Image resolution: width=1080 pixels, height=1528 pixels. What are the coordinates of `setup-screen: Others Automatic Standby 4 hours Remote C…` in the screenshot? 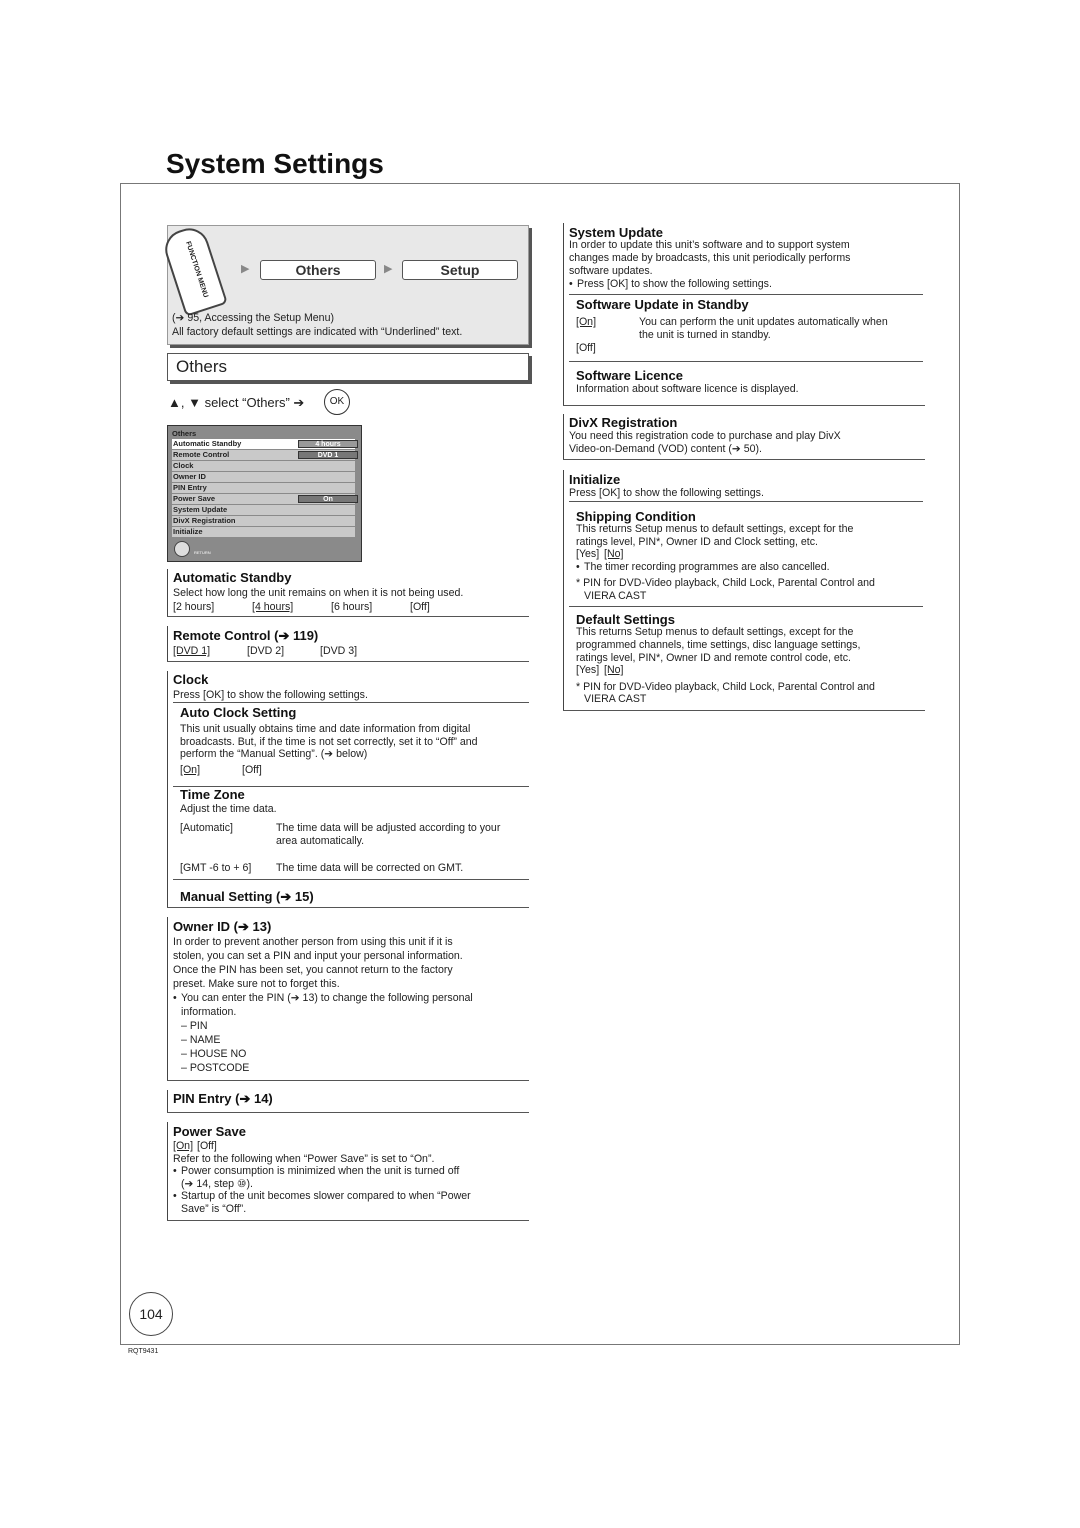 It's located at (264, 493).